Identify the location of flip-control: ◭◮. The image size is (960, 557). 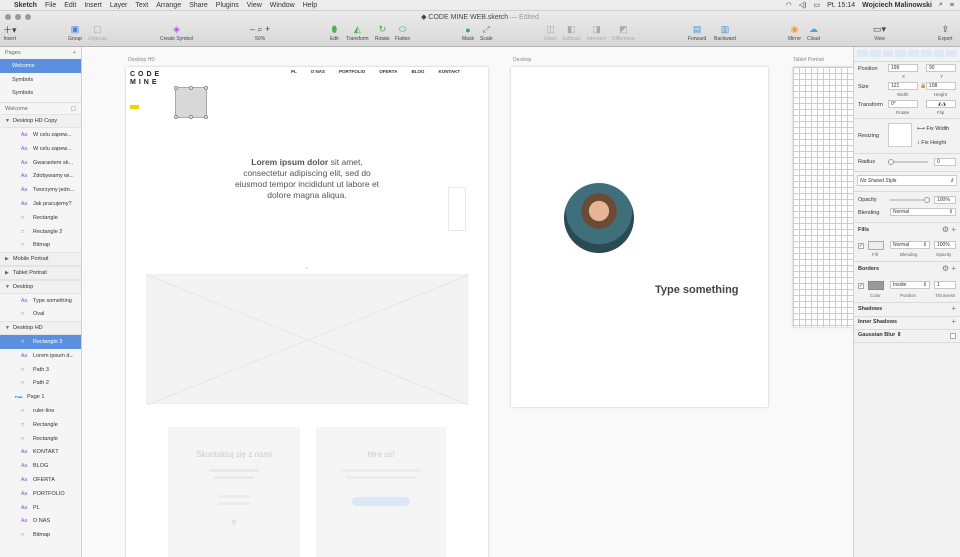
(941, 104).